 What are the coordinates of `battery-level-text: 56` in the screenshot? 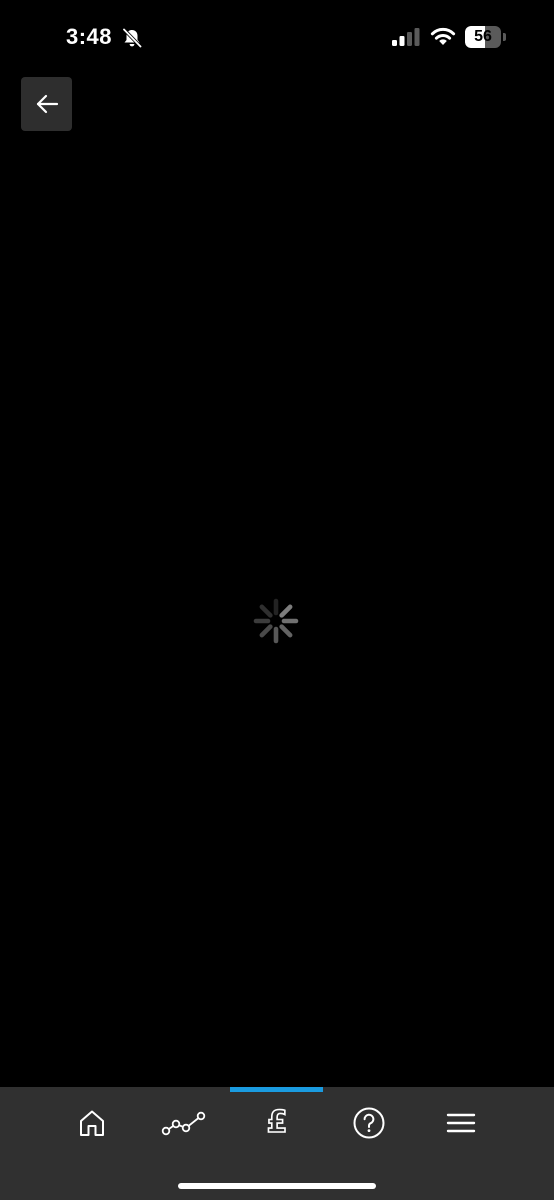 It's located at (483, 36).